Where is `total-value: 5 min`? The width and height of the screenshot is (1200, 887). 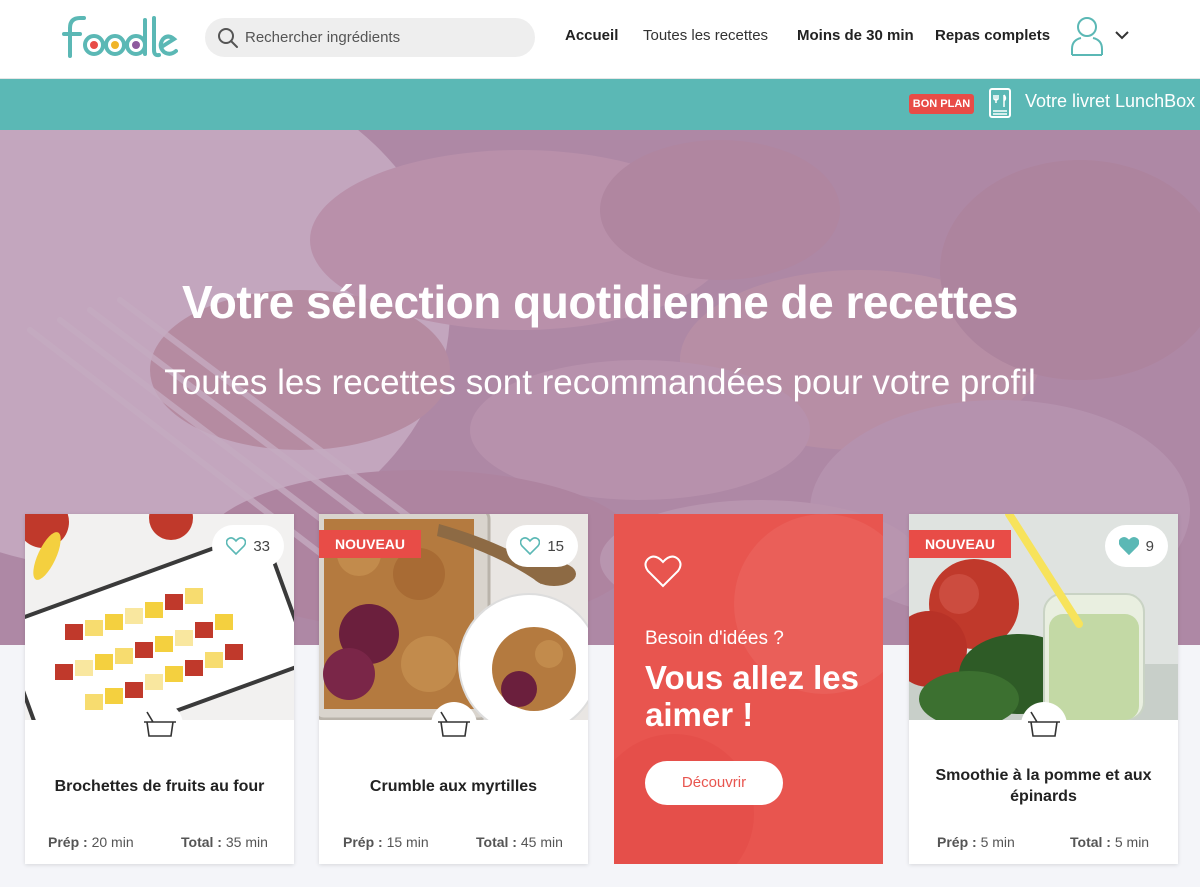
total-value: 5 min is located at coordinates (1132, 842).